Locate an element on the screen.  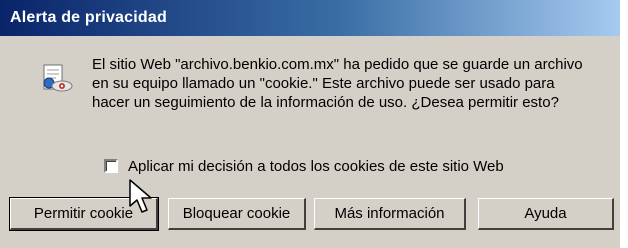
privacy-cookie-icon is located at coordinates (57, 79).